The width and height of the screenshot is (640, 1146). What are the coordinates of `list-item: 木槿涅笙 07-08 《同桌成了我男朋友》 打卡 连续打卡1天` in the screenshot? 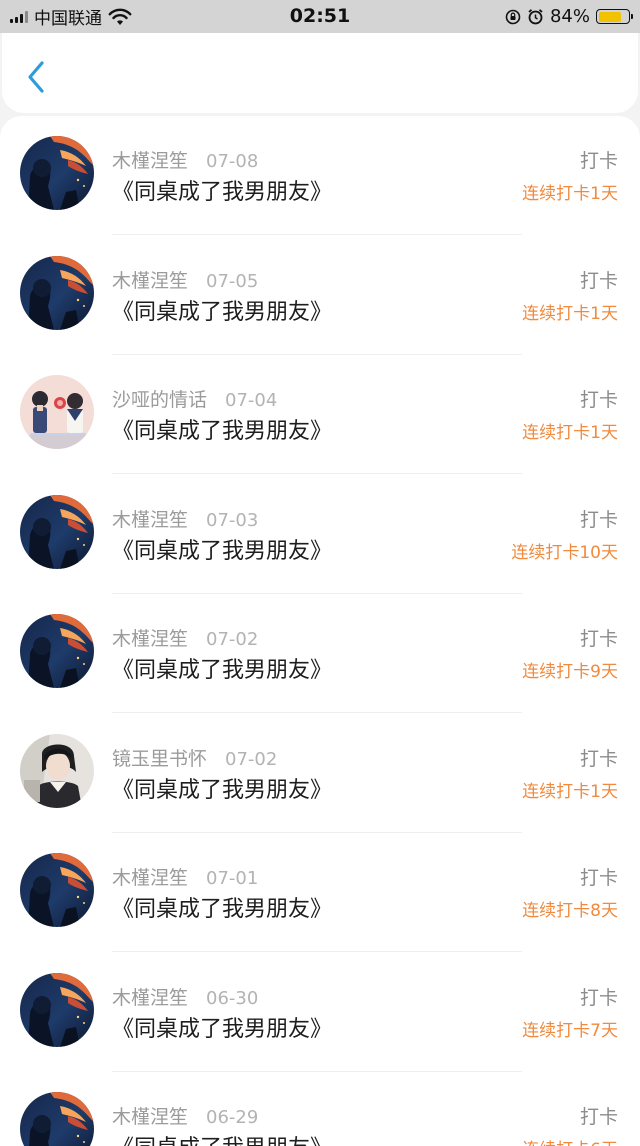 It's located at (320, 175).